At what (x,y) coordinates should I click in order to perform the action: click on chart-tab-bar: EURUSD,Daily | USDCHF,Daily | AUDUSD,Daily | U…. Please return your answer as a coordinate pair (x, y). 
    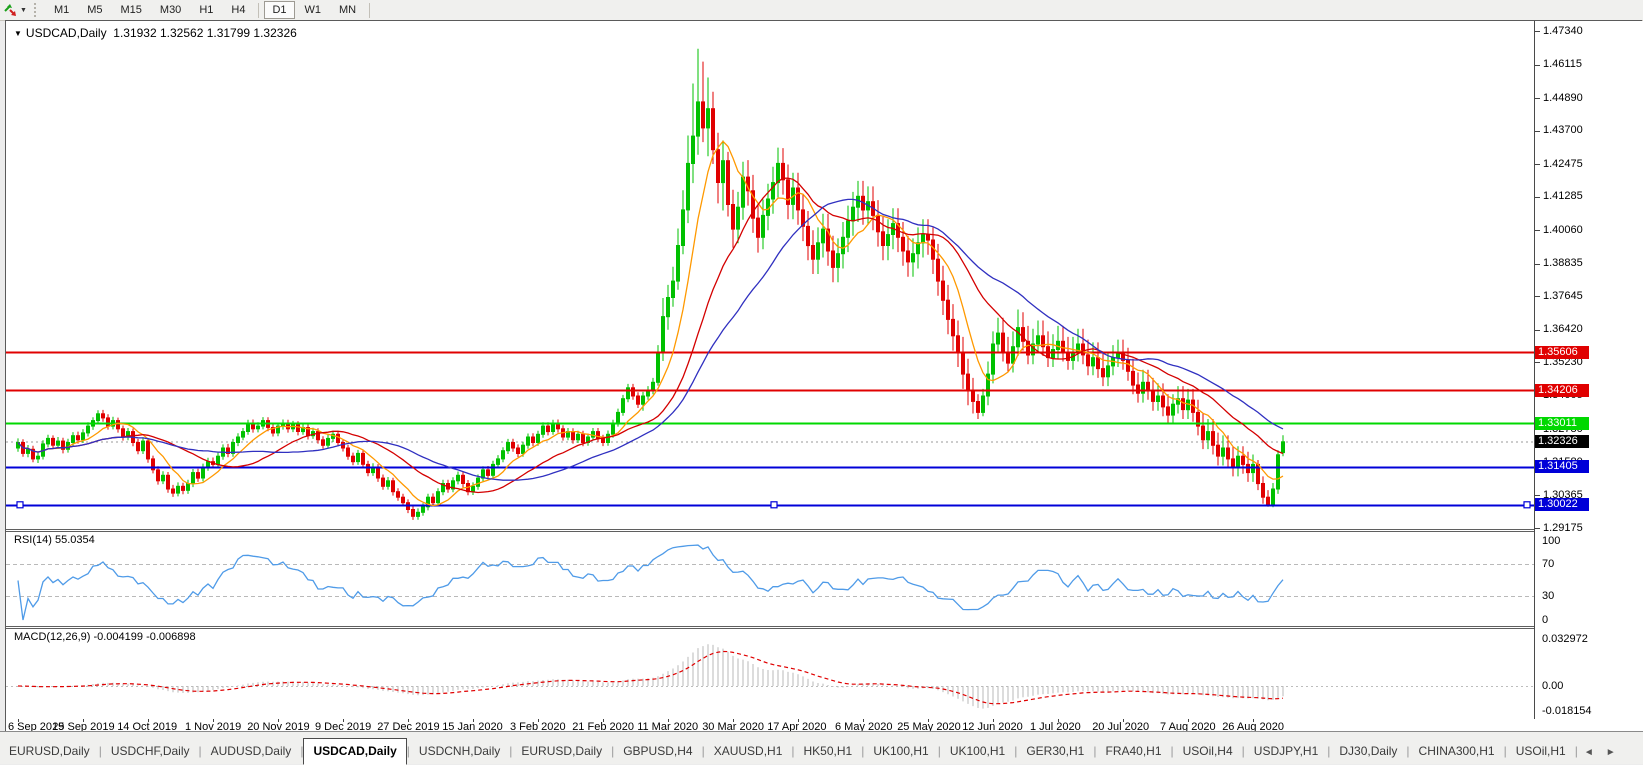
    Looking at the image, I should click on (821, 748).